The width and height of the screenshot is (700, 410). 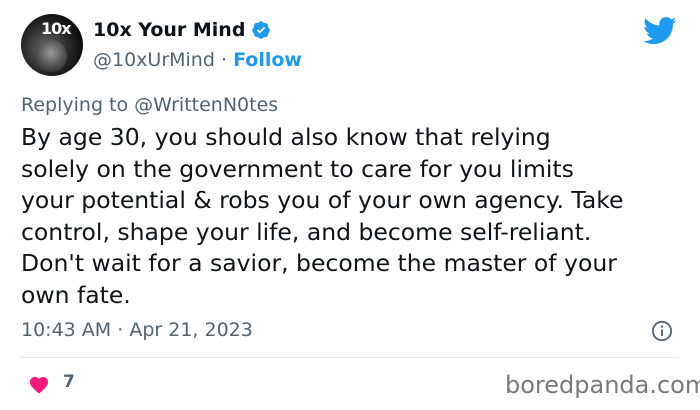 I want to click on tweet-meta: 10:43 AM · Apr 21, 2023, so click(x=137, y=330).